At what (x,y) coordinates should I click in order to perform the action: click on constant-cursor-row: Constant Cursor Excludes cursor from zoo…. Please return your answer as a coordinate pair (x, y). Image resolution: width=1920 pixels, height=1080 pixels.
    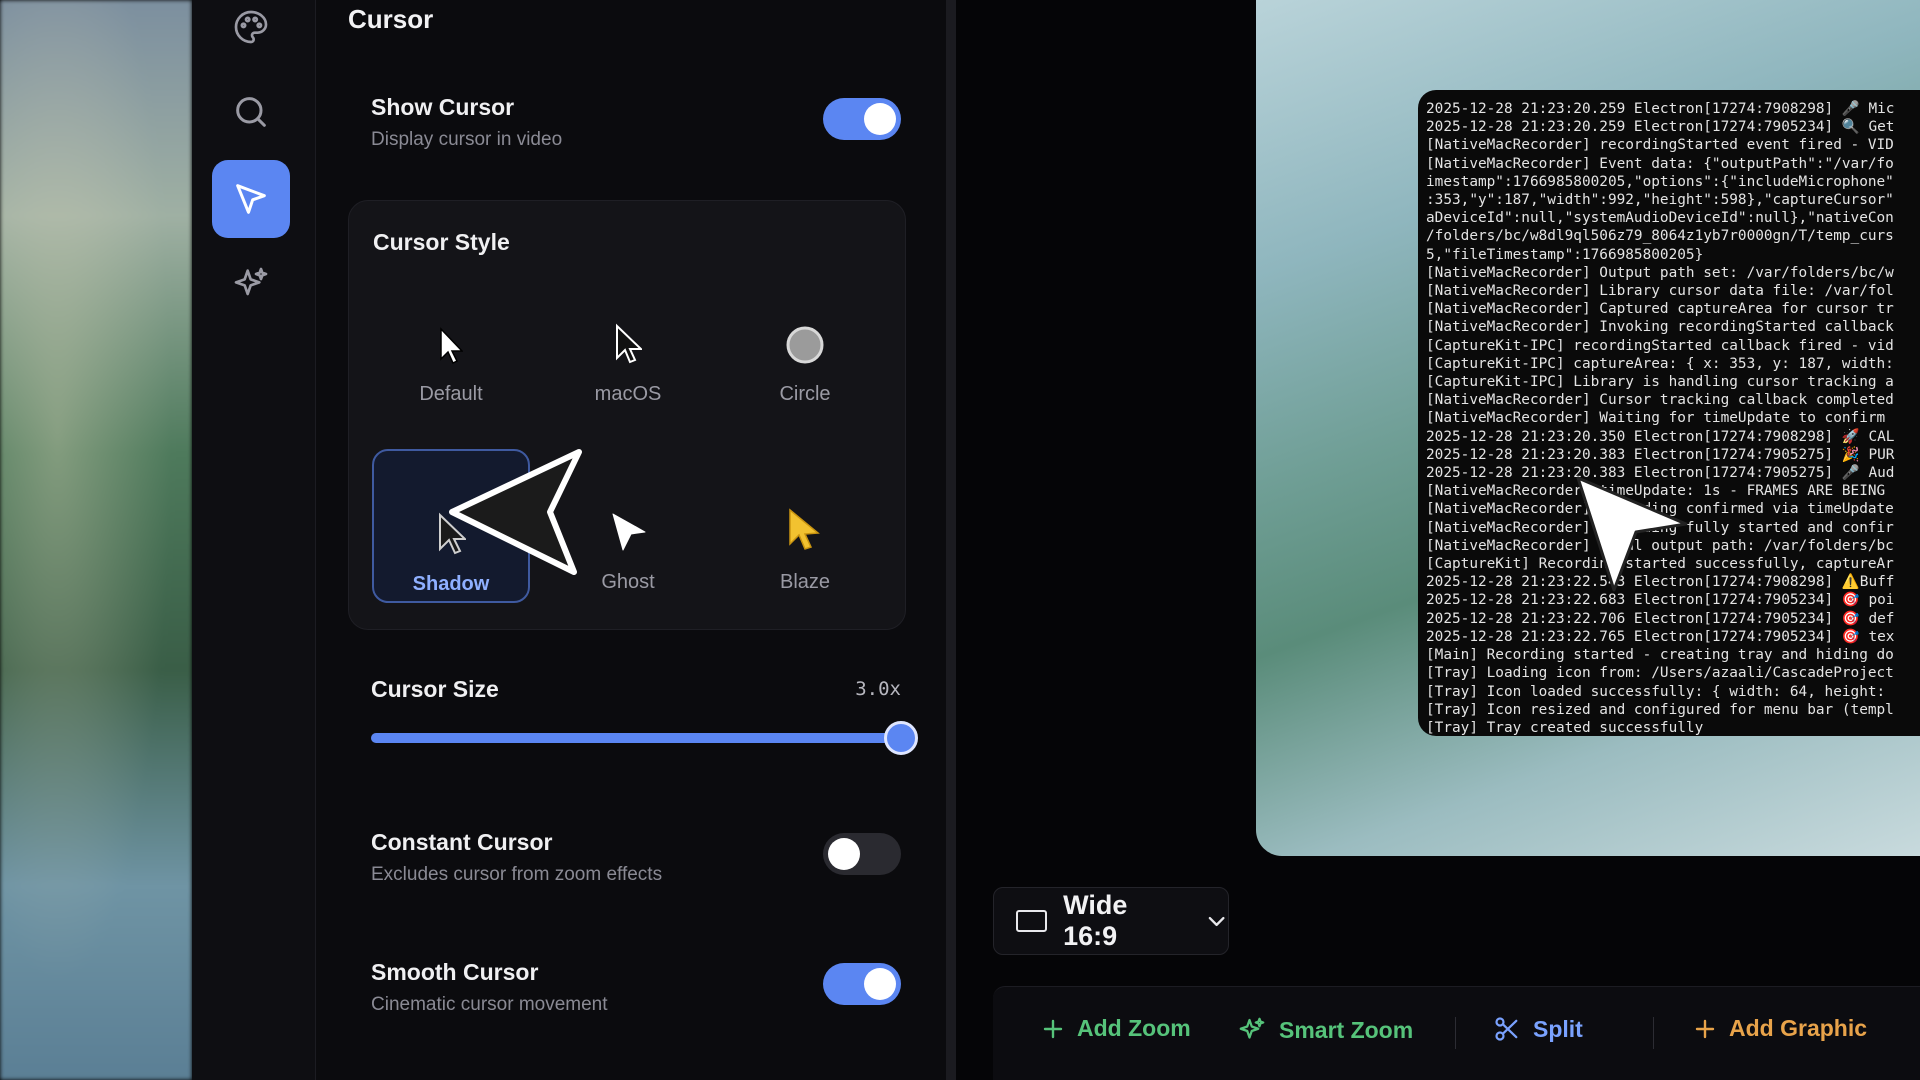
    Looking at the image, I should click on (636, 857).